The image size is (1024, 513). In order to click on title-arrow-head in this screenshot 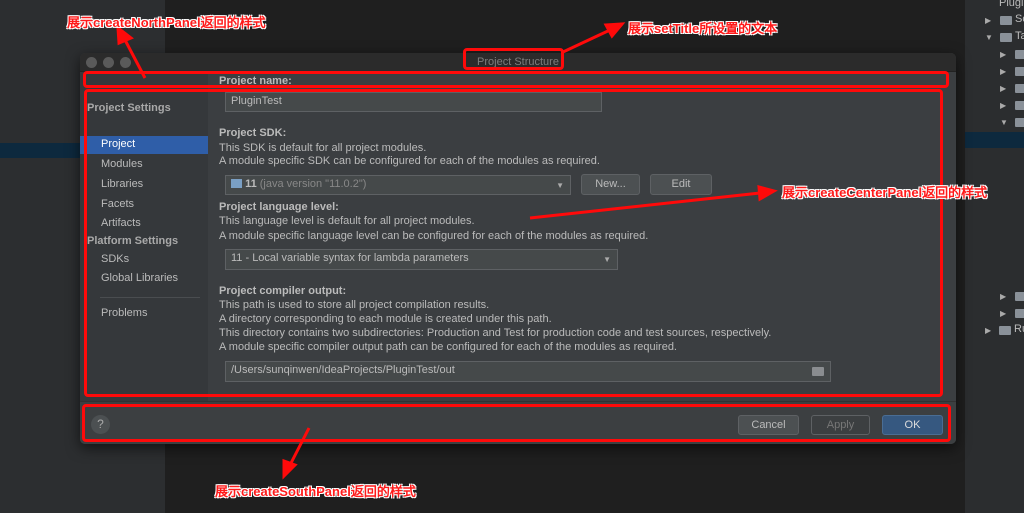, I will do `click(614, 30)`.